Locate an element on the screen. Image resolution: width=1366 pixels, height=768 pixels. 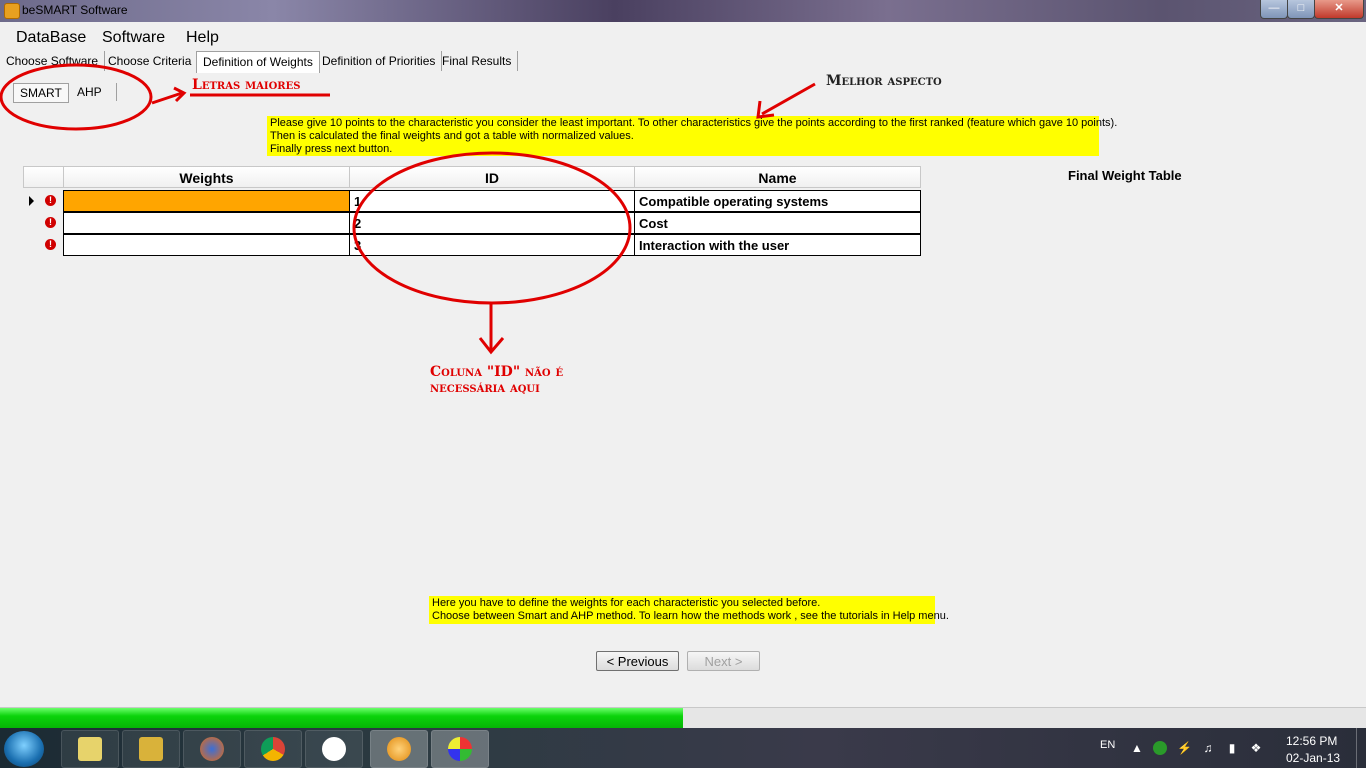
explorer-icon is located at coordinates (90, 749).